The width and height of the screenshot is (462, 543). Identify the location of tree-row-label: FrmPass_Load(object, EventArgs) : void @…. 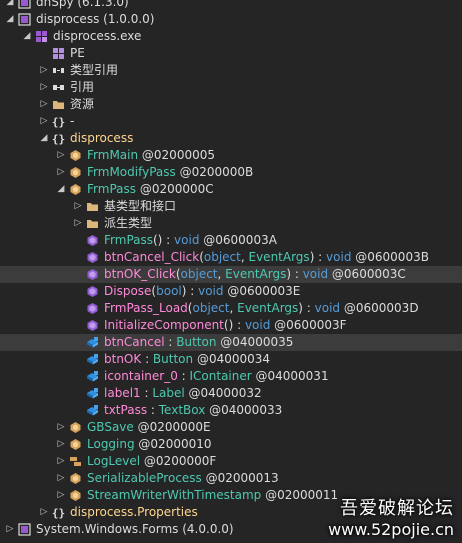
(261, 308).